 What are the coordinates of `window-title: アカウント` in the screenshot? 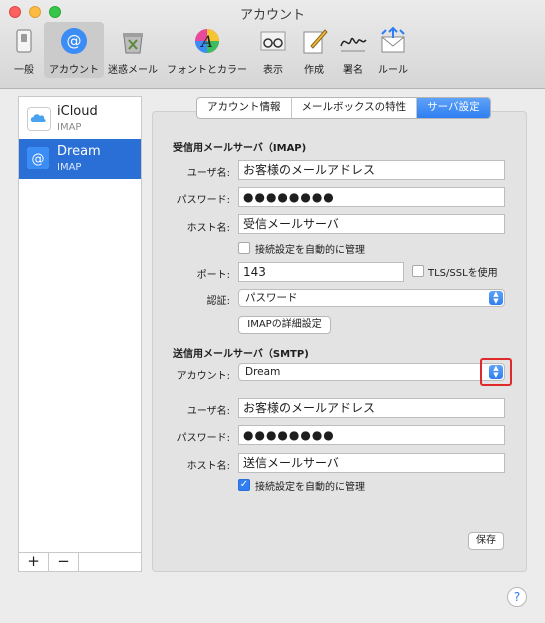 It's located at (272, 15).